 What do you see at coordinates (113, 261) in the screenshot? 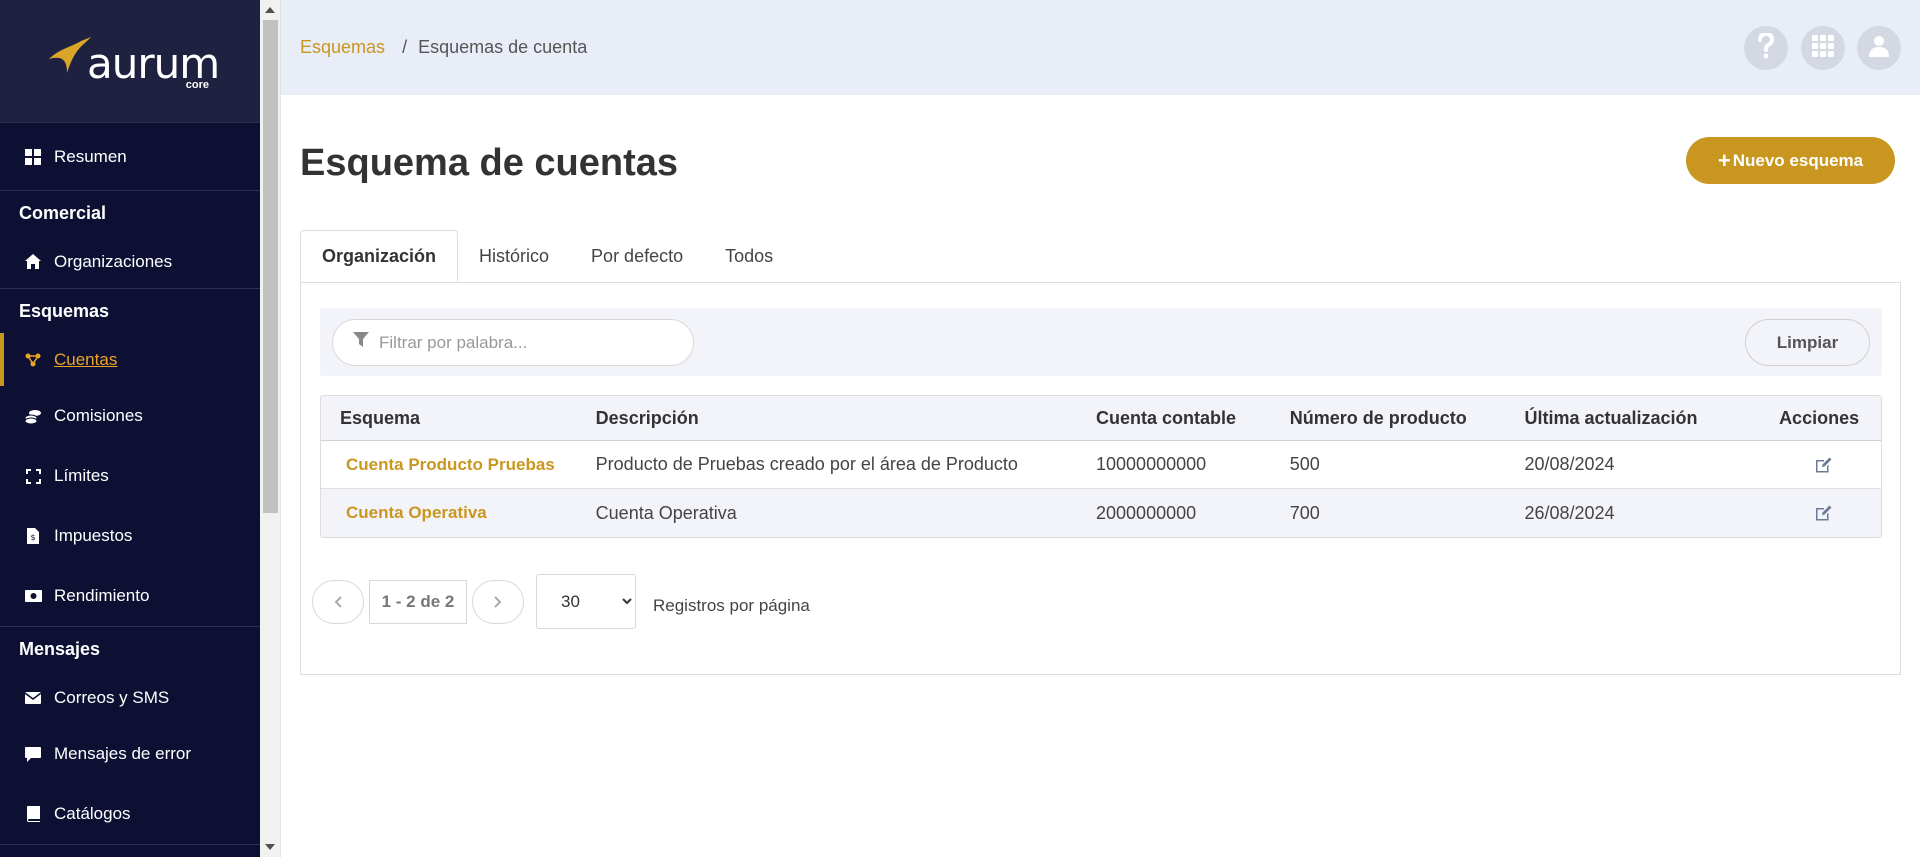
I see `sidebar-item-label: Organizaciones` at bounding box center [113, 261].